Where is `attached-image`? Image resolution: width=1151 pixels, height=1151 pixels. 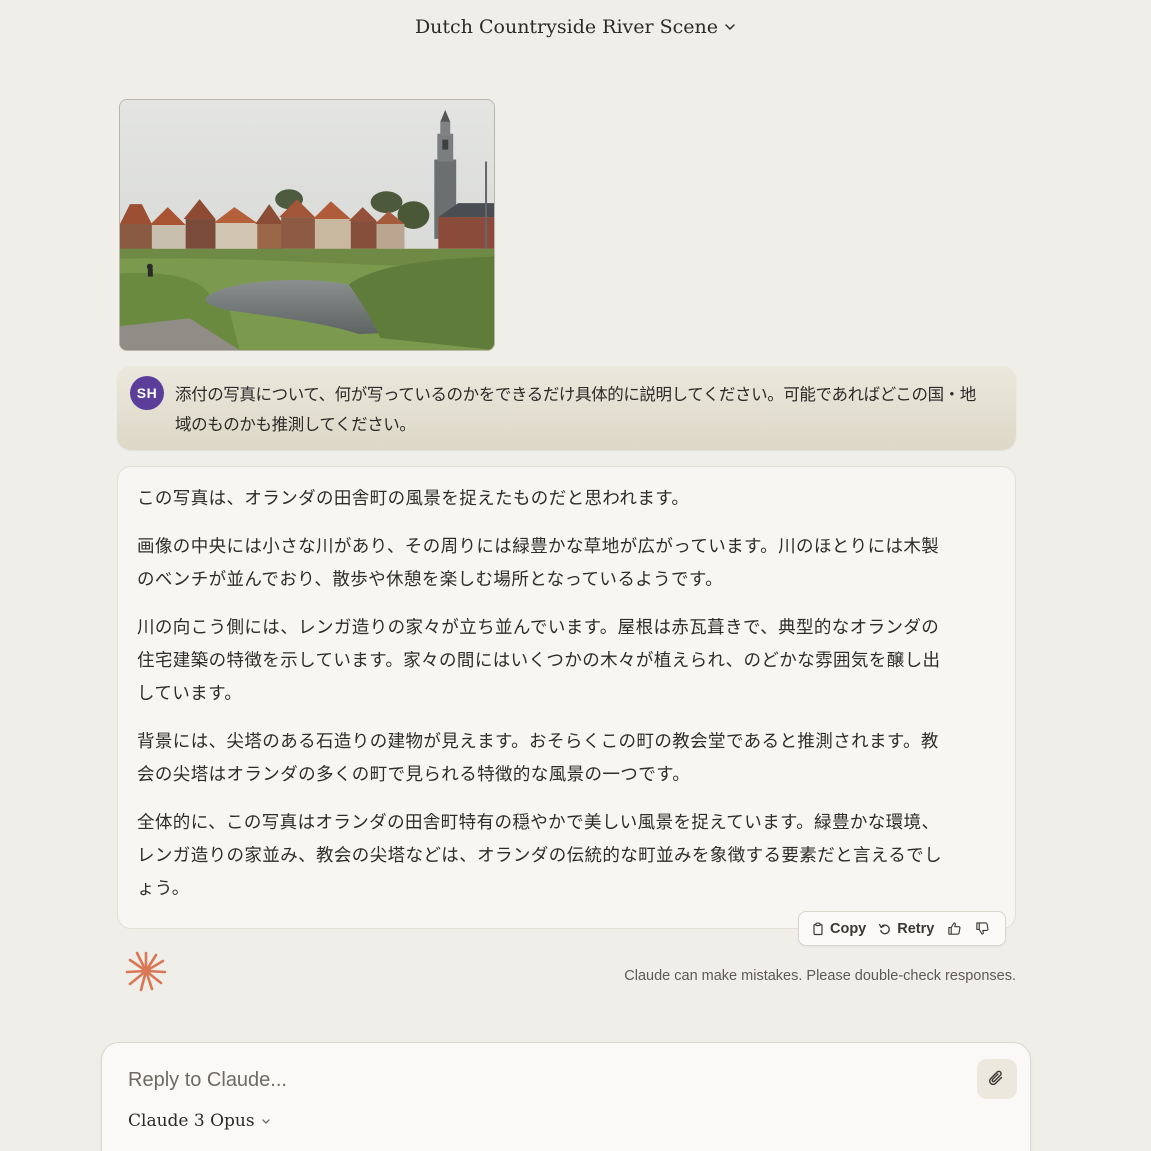
attached-image is located at coordinates (307, 225).